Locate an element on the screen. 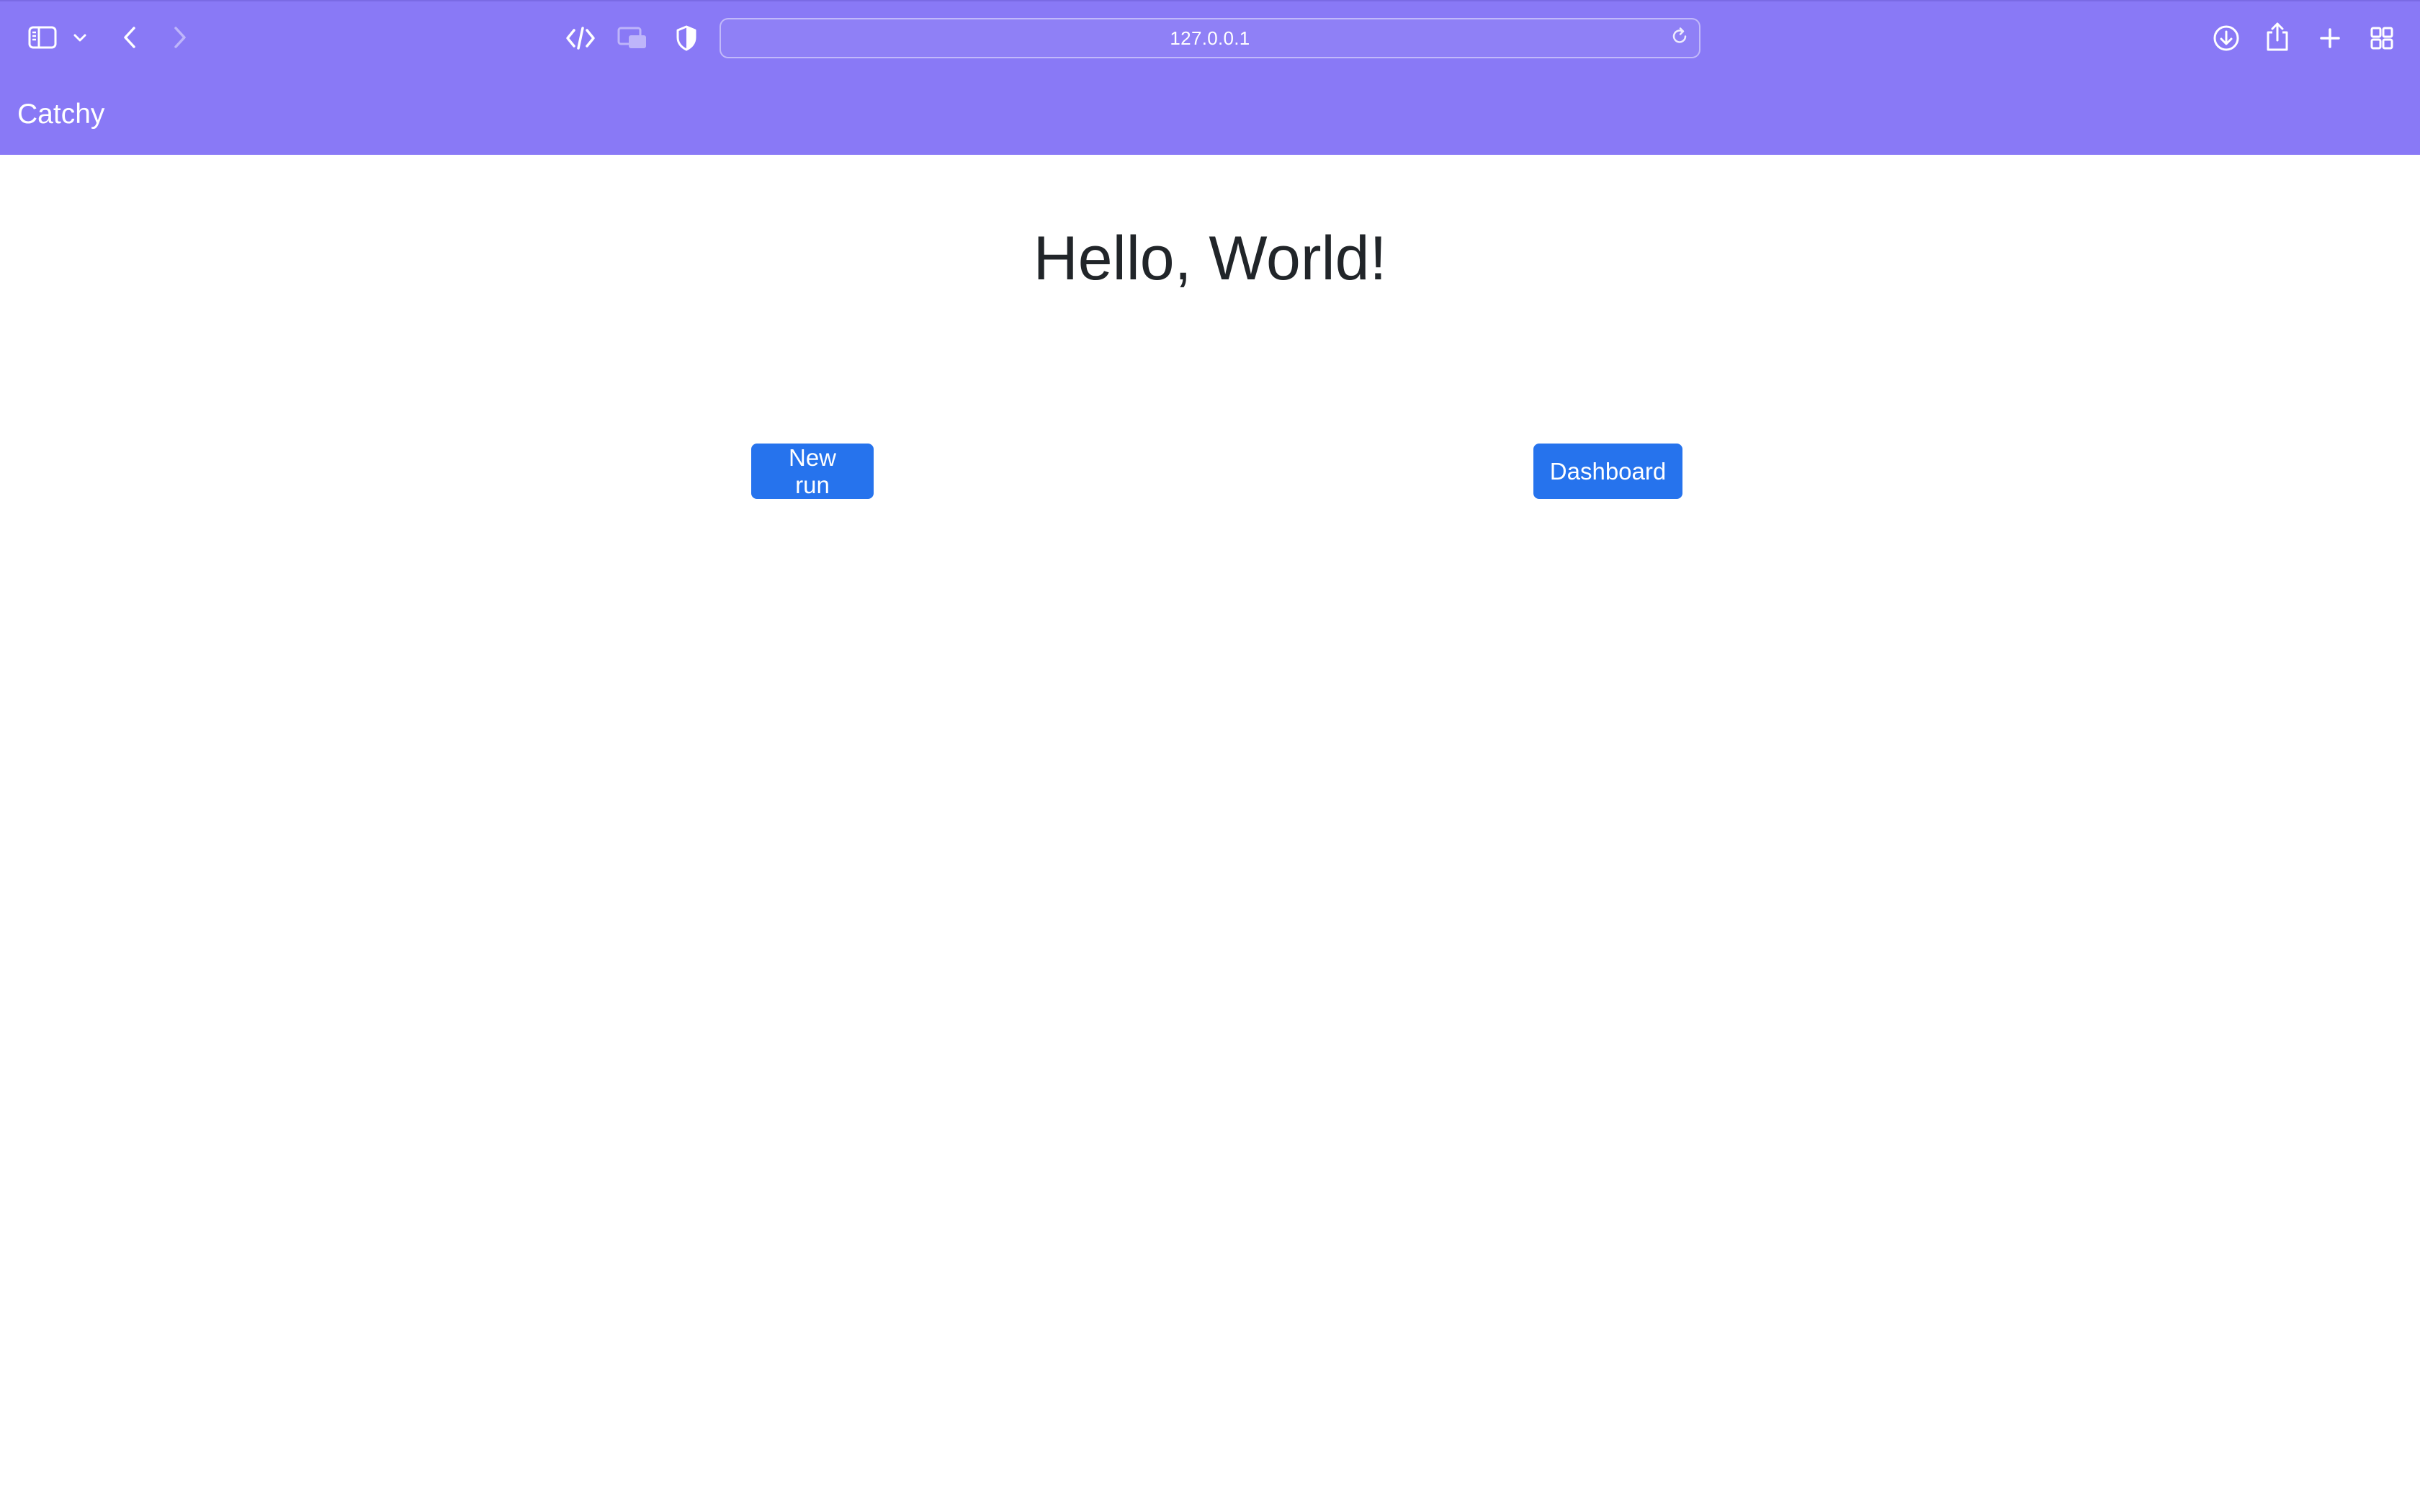  reload-icon is located at coordinates (1680, 38).